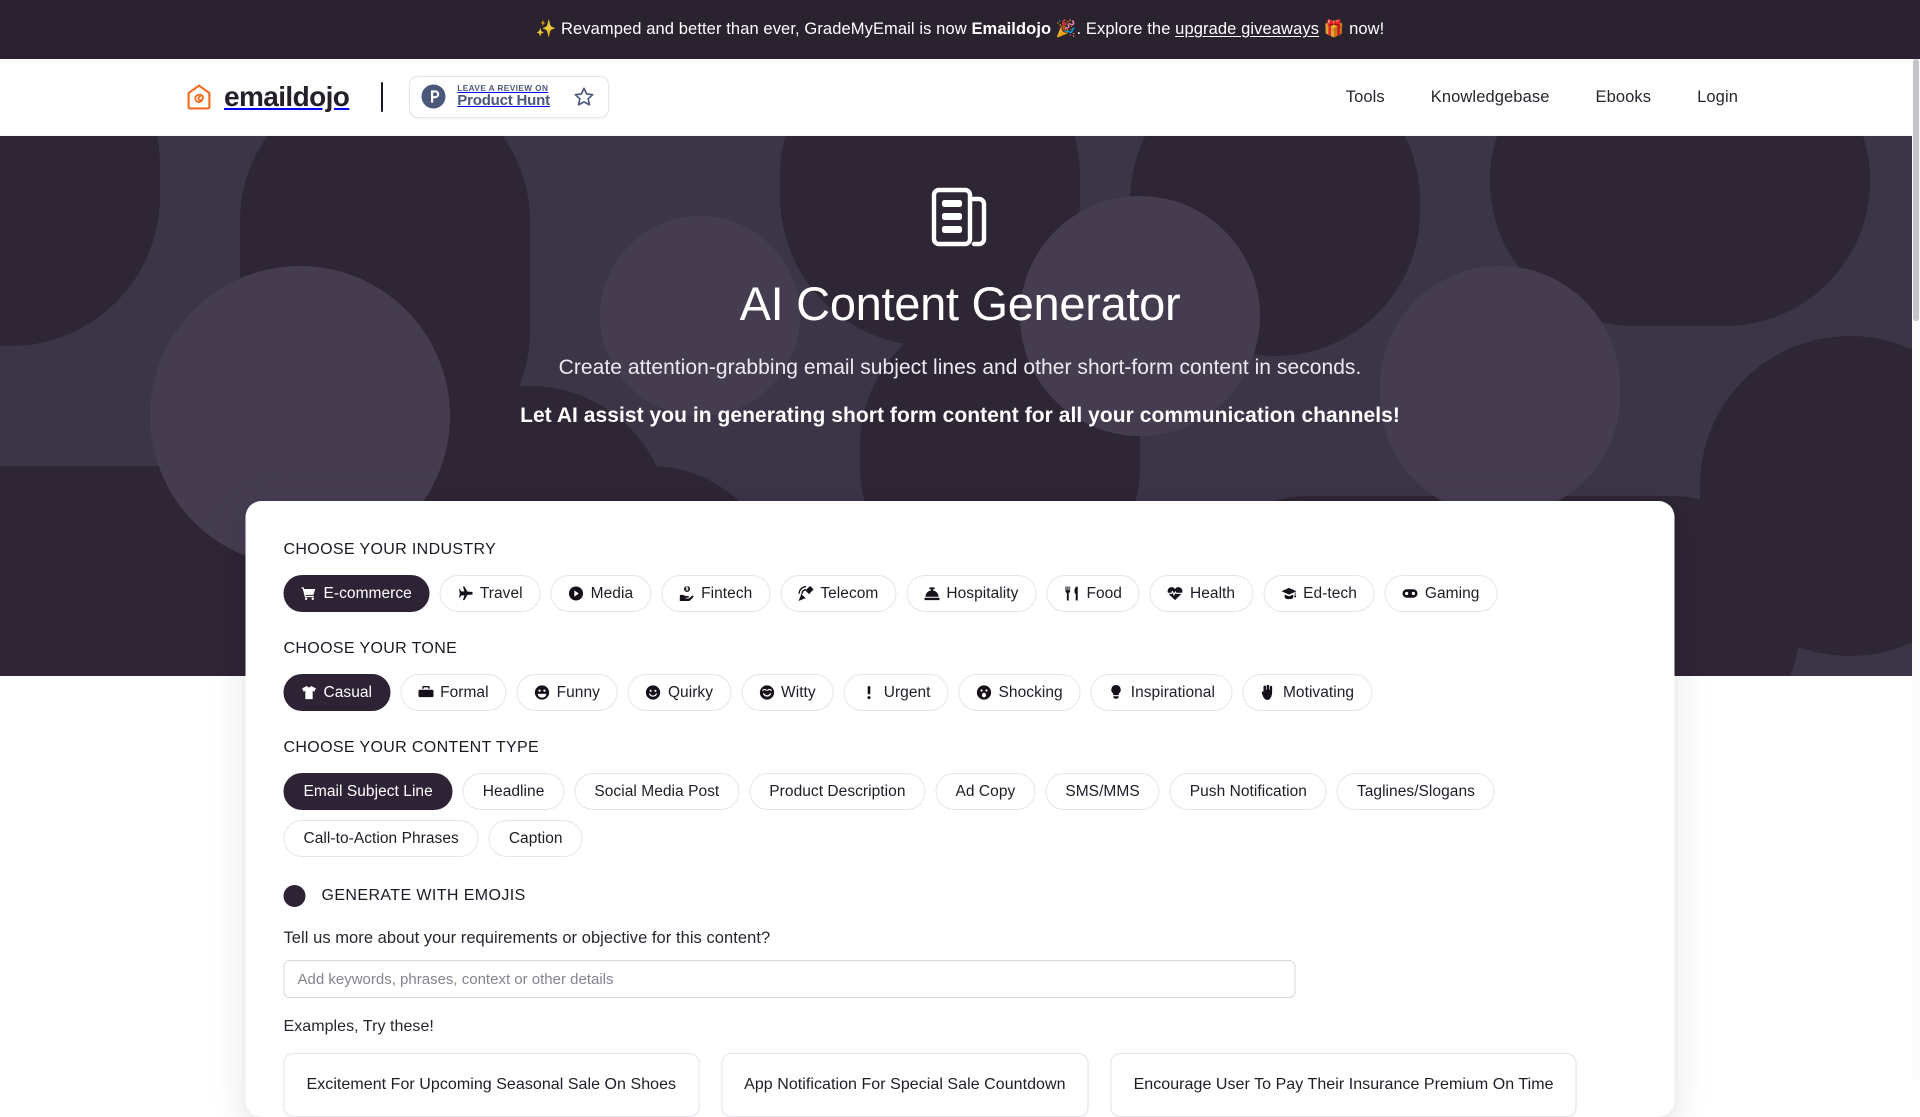 Image resolution: width=1920 pixels, height=1117 pixels. What do you see at coordinates (348, 693) in the screenshot?
I see `tone-chip-label: Casual` at bounding box center [348, 693].